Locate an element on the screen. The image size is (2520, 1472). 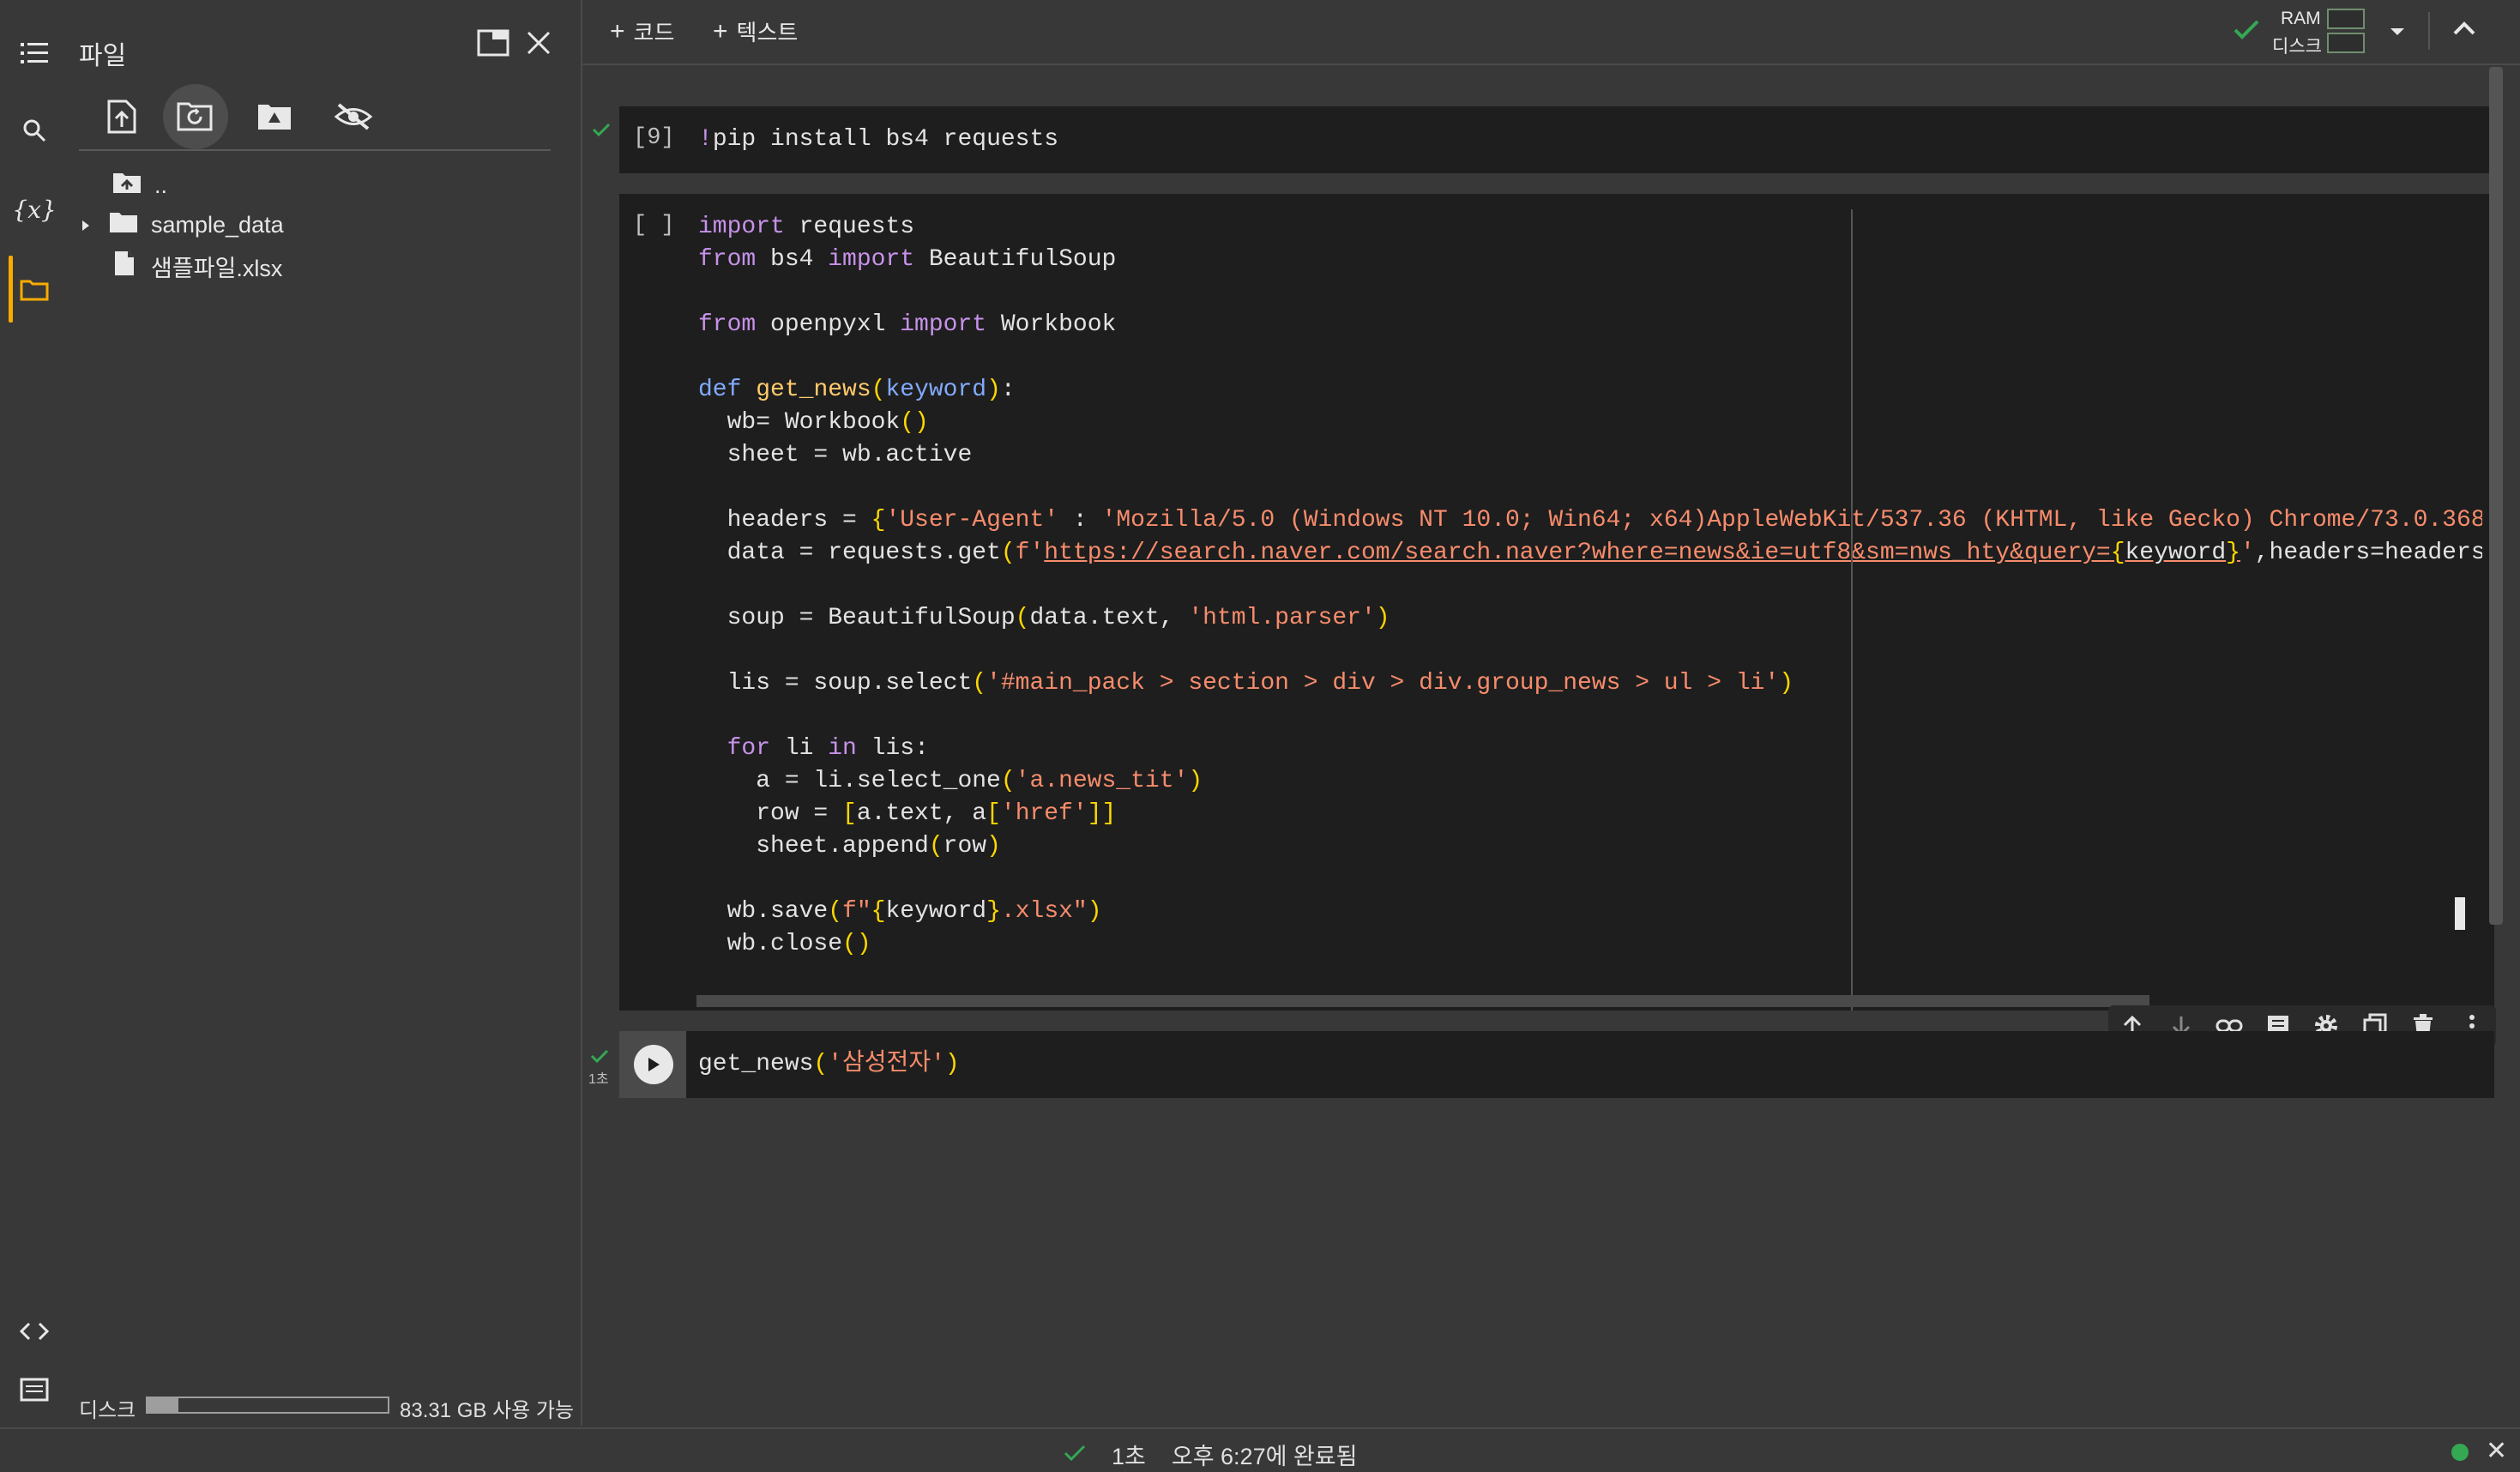
terminal-icon is located at coordinates (34, 1390).